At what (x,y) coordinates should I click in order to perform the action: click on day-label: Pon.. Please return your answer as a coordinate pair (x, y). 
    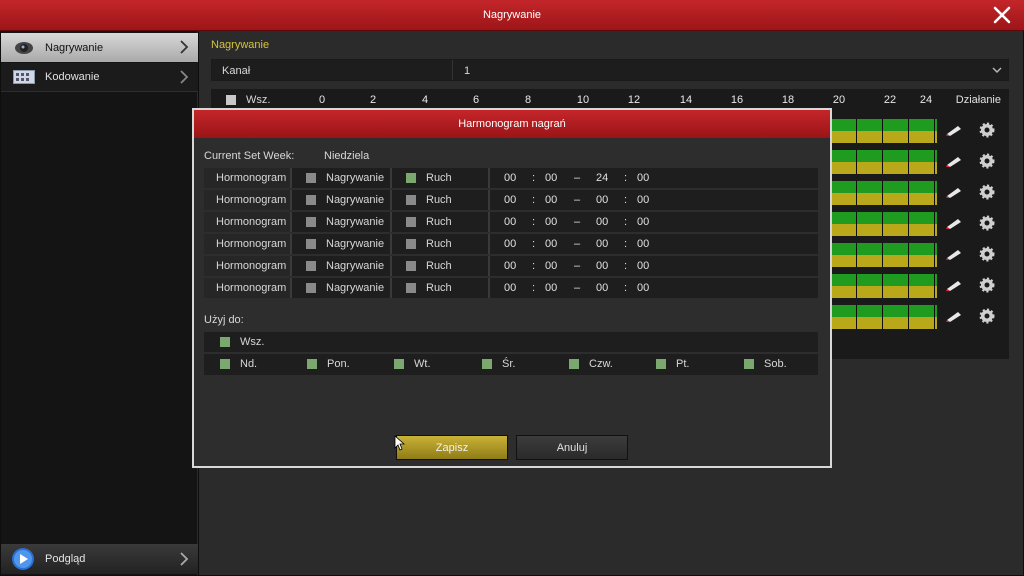
    Looking at the image, I should click on (338, 364).